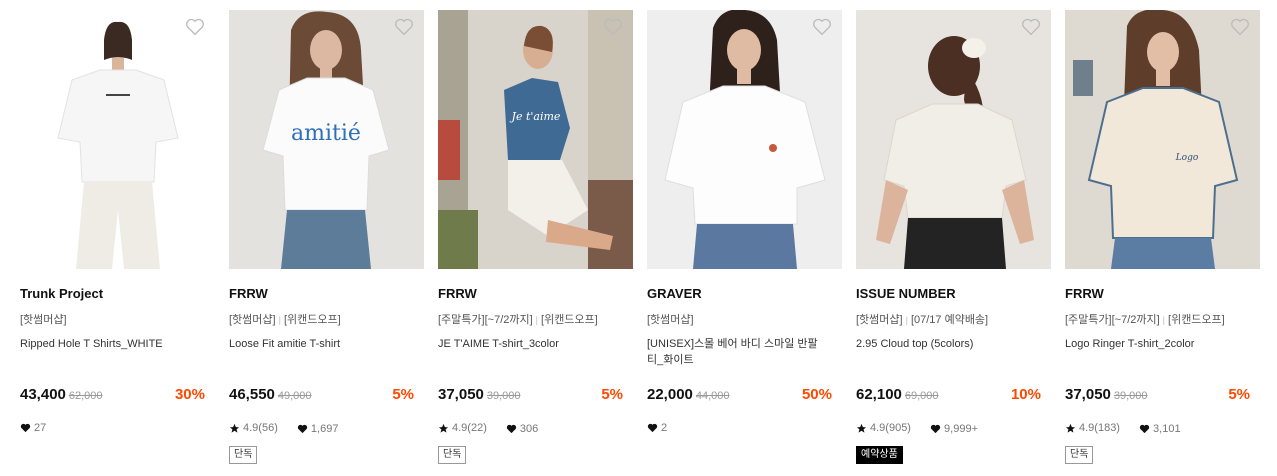 Image resolution: width=1277 pixels, height=476 pixels. I want to click on rating: 4.9(22), so click(462, 428).